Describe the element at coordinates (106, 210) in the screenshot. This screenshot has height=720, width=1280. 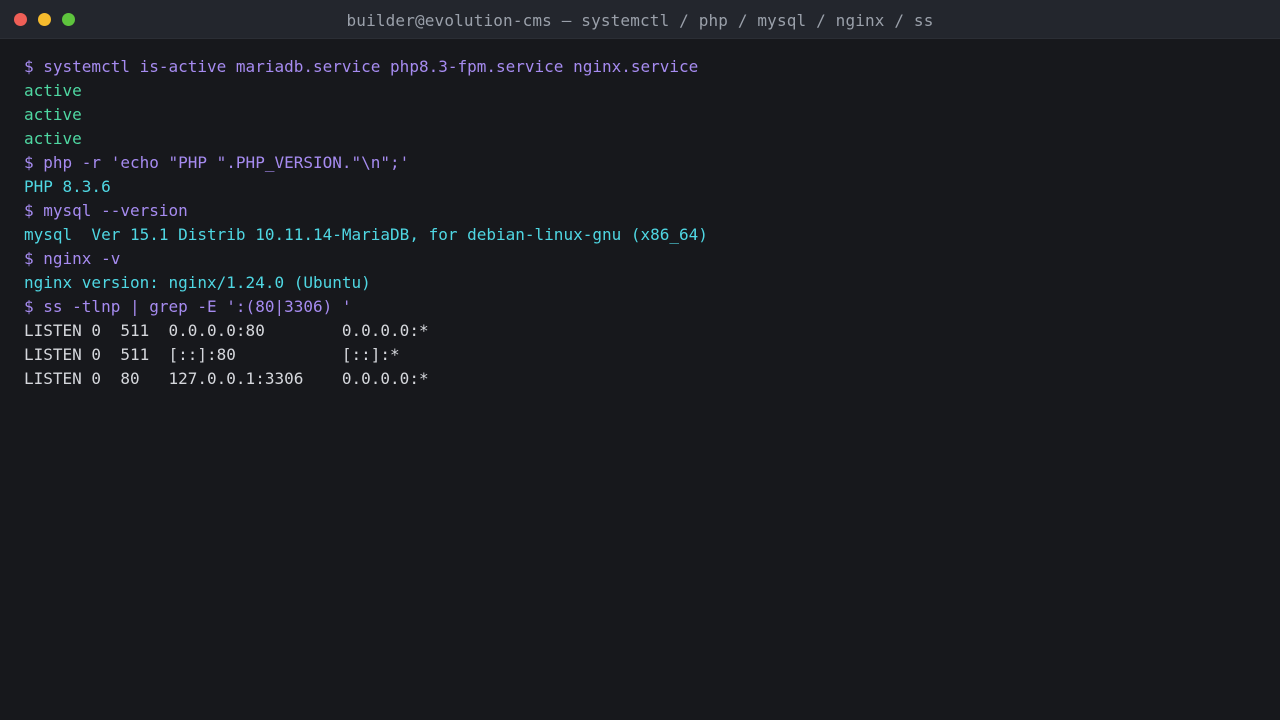
I see `command-line: $ mysql --version` at that location.